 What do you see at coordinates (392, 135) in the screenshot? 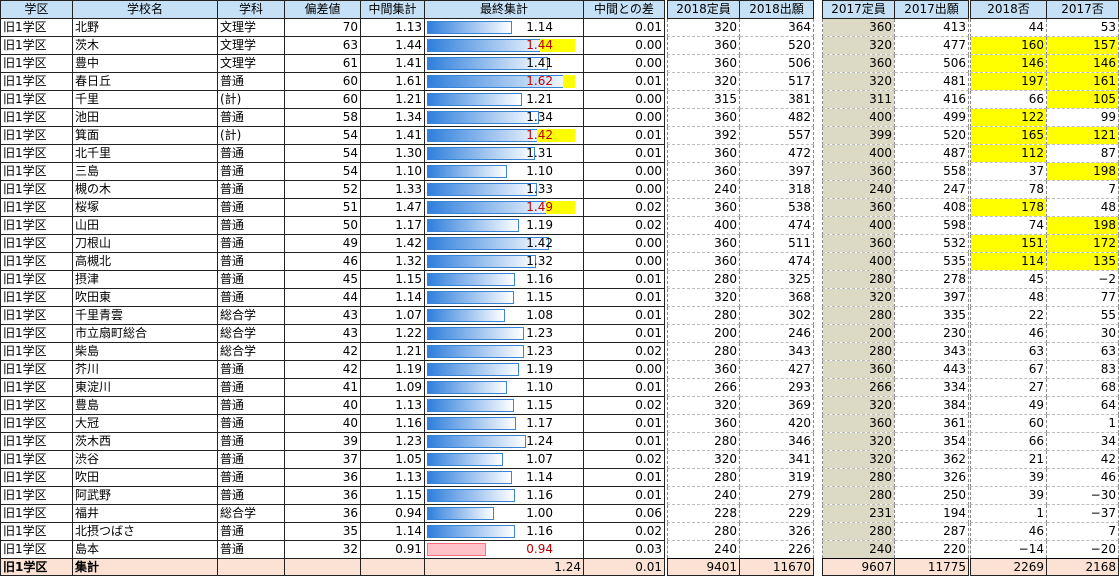
I see `midterm-ratio-cell: 1.41` at bounding box center [392, 135].